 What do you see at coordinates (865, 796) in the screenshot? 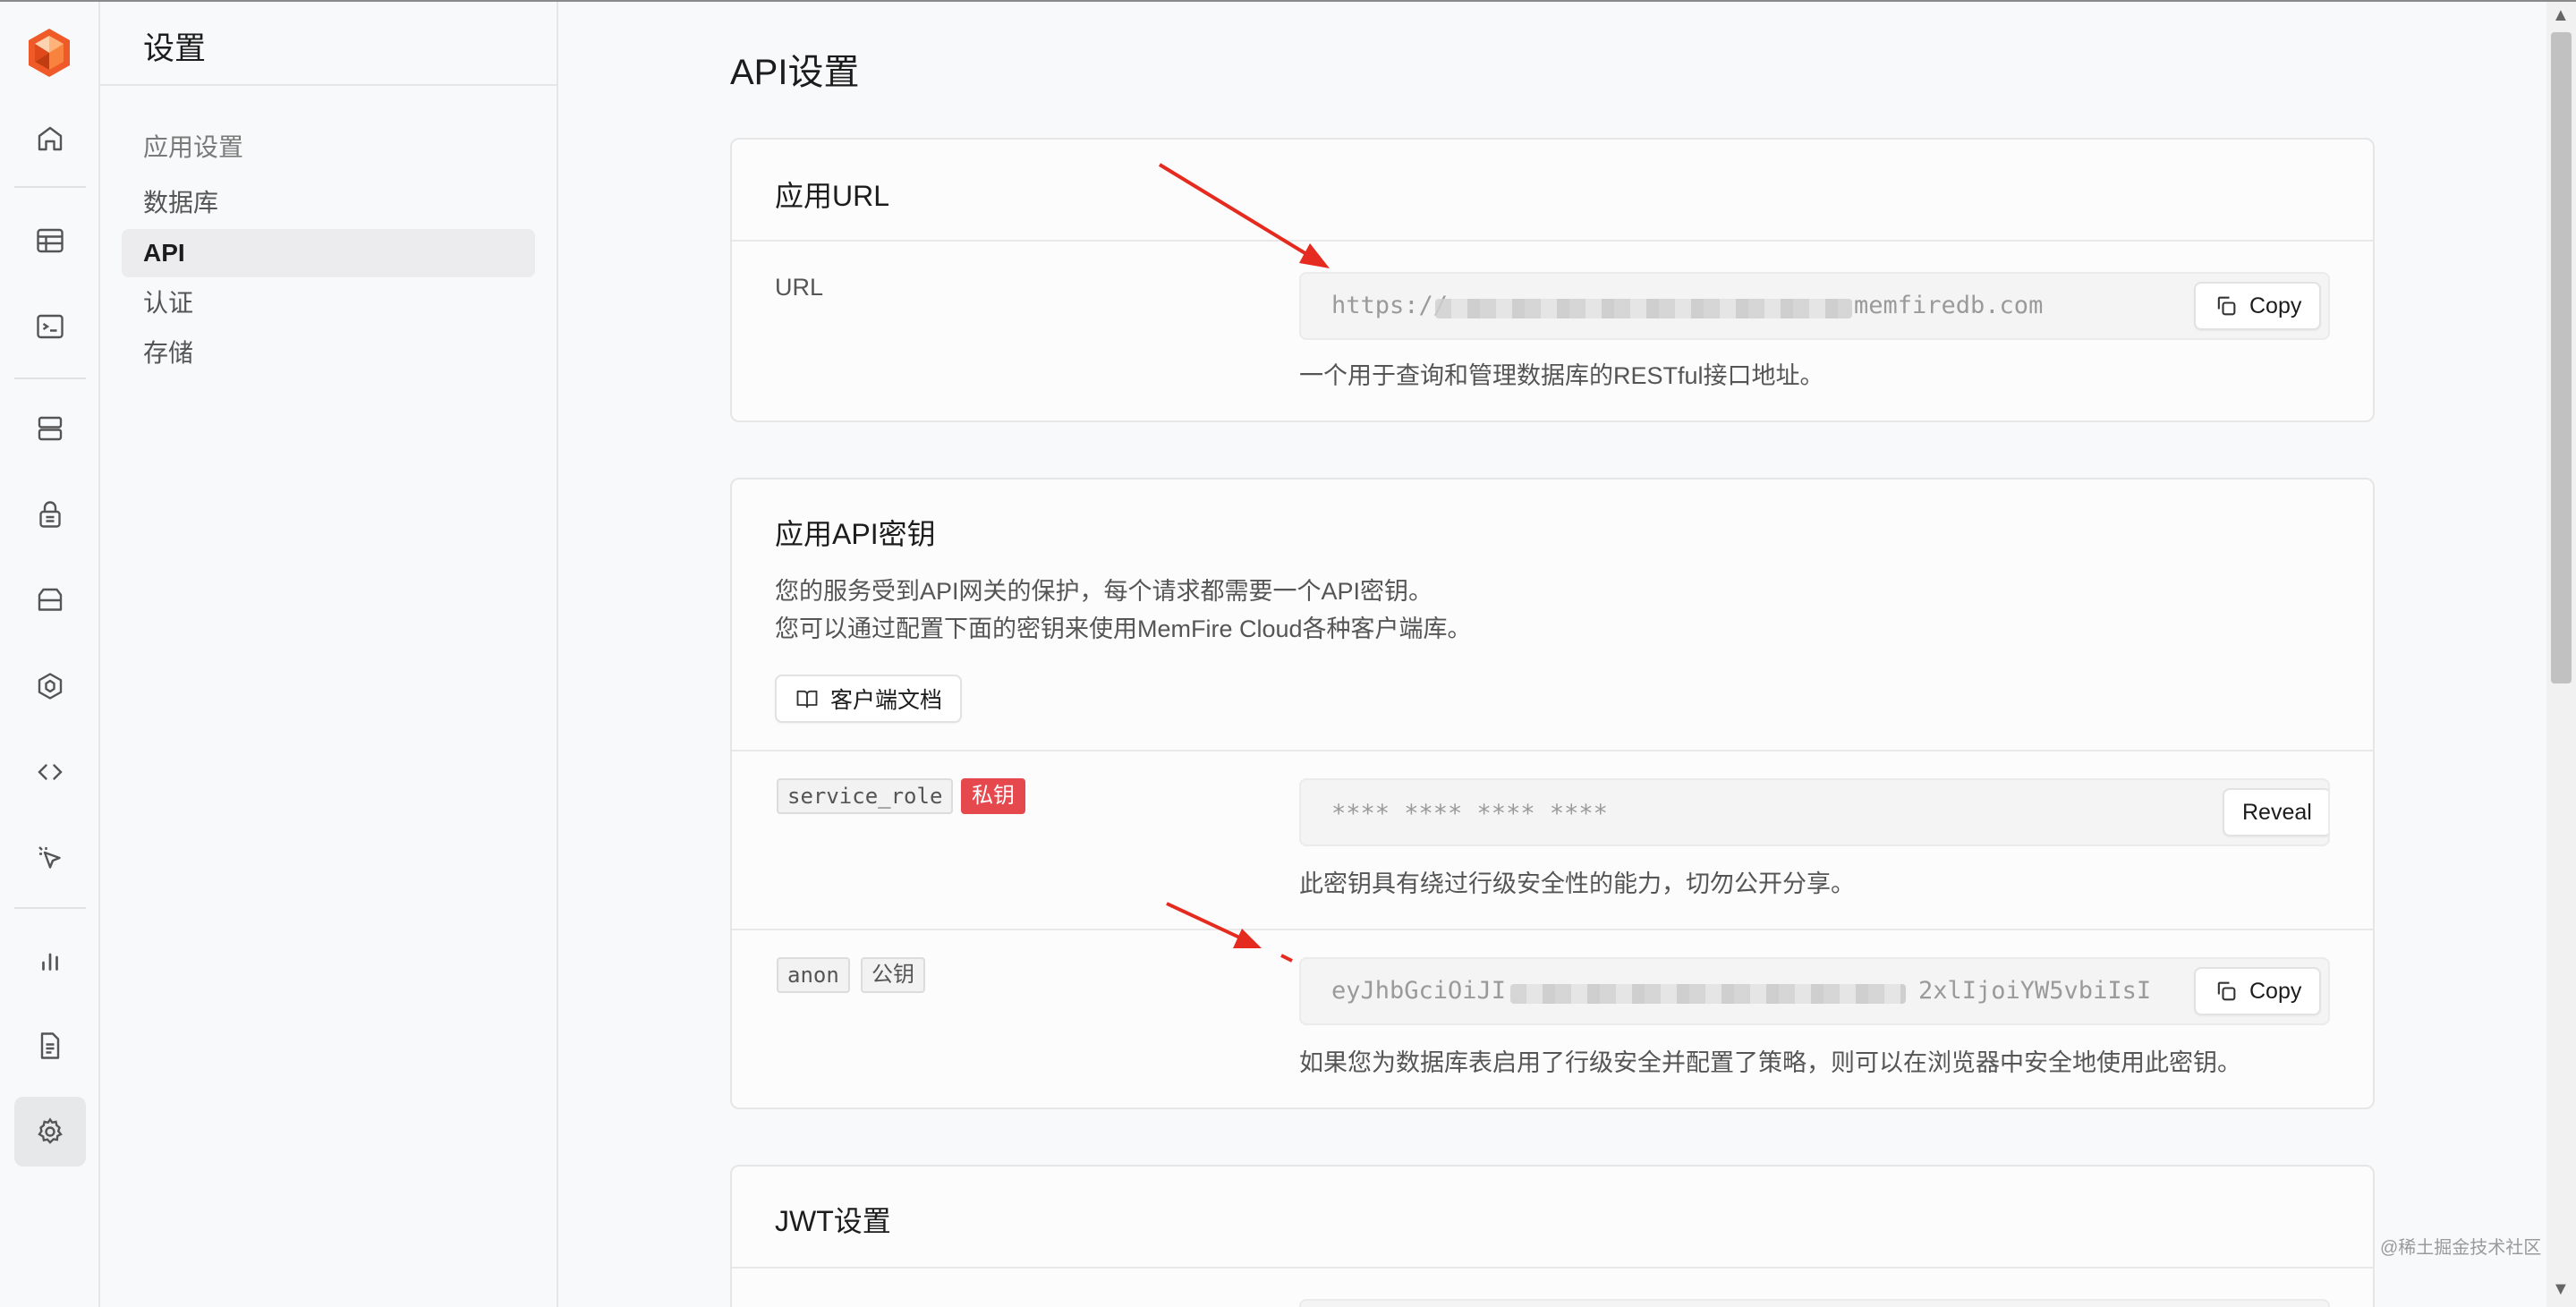
I see `service-role-key-name: service_role` at bounding box center [865, 796].